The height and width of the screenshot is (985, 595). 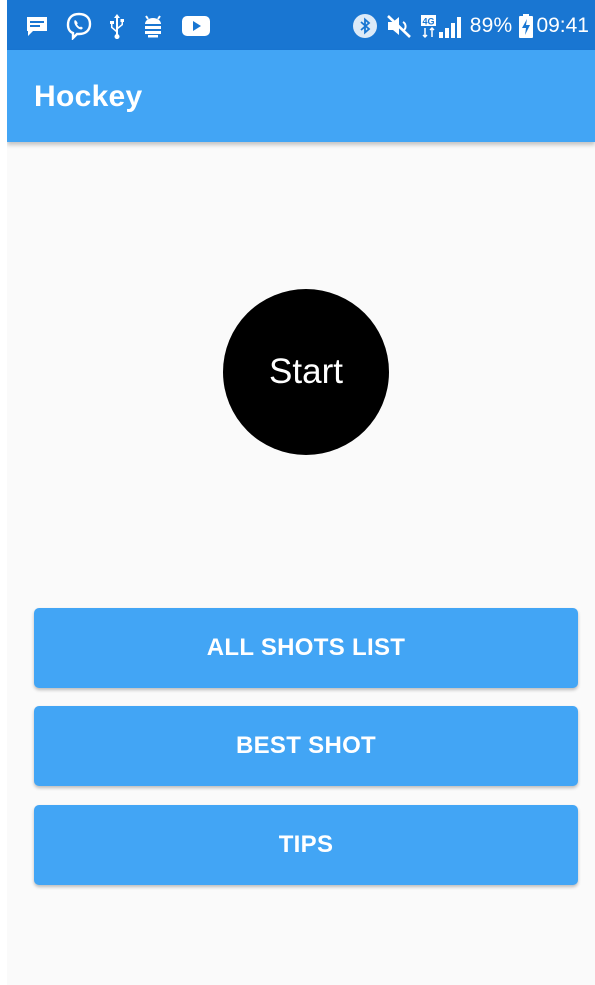 I want to click on mute-icon, so click(x=399, y=26).